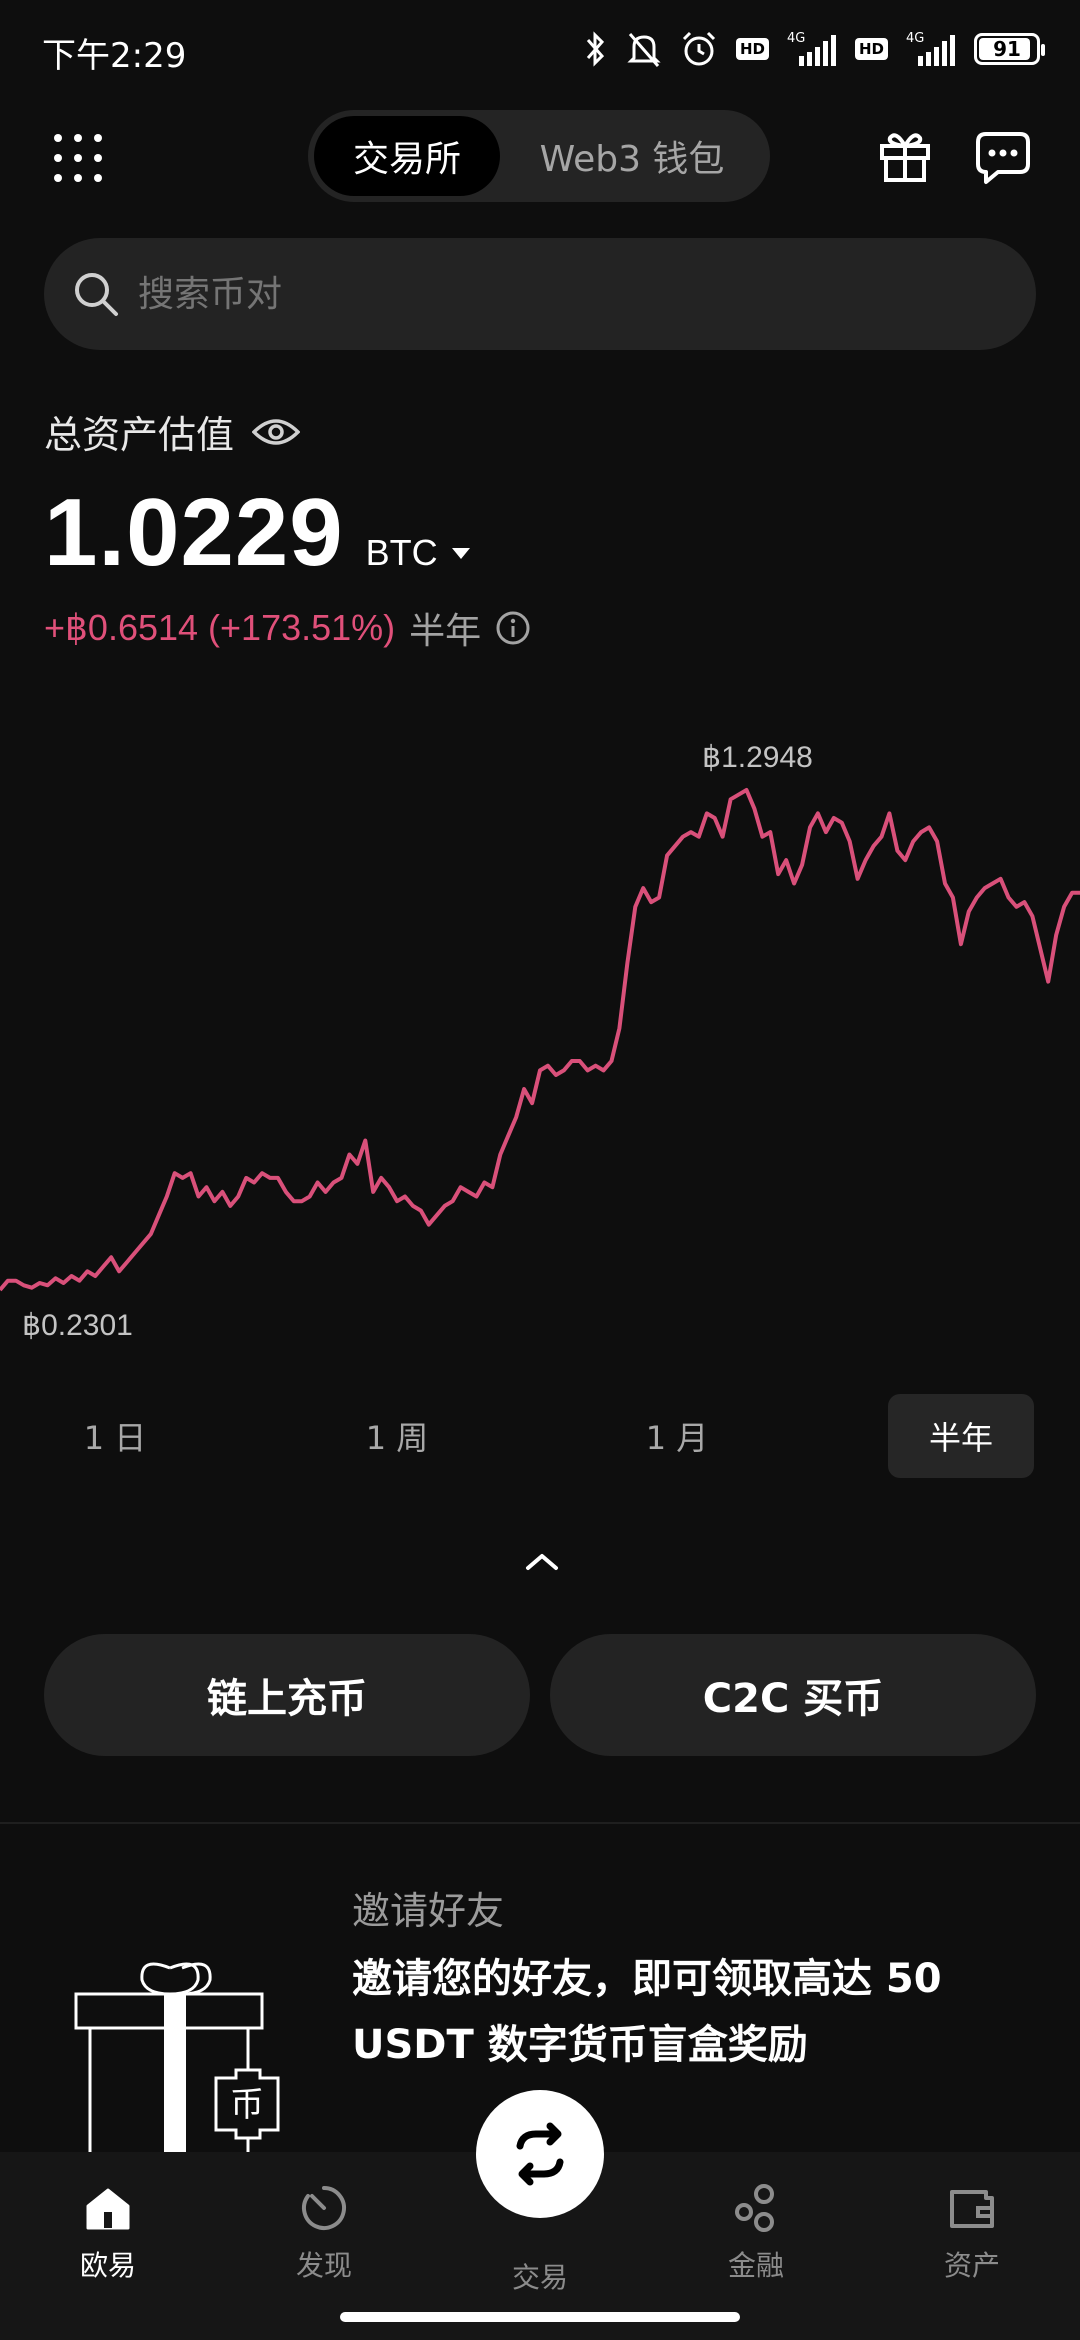  What do you see at coordinates (107, 2265) in the screenshot?
I see `nav-home-label: 欧易` at bounding box center [107, 2265].